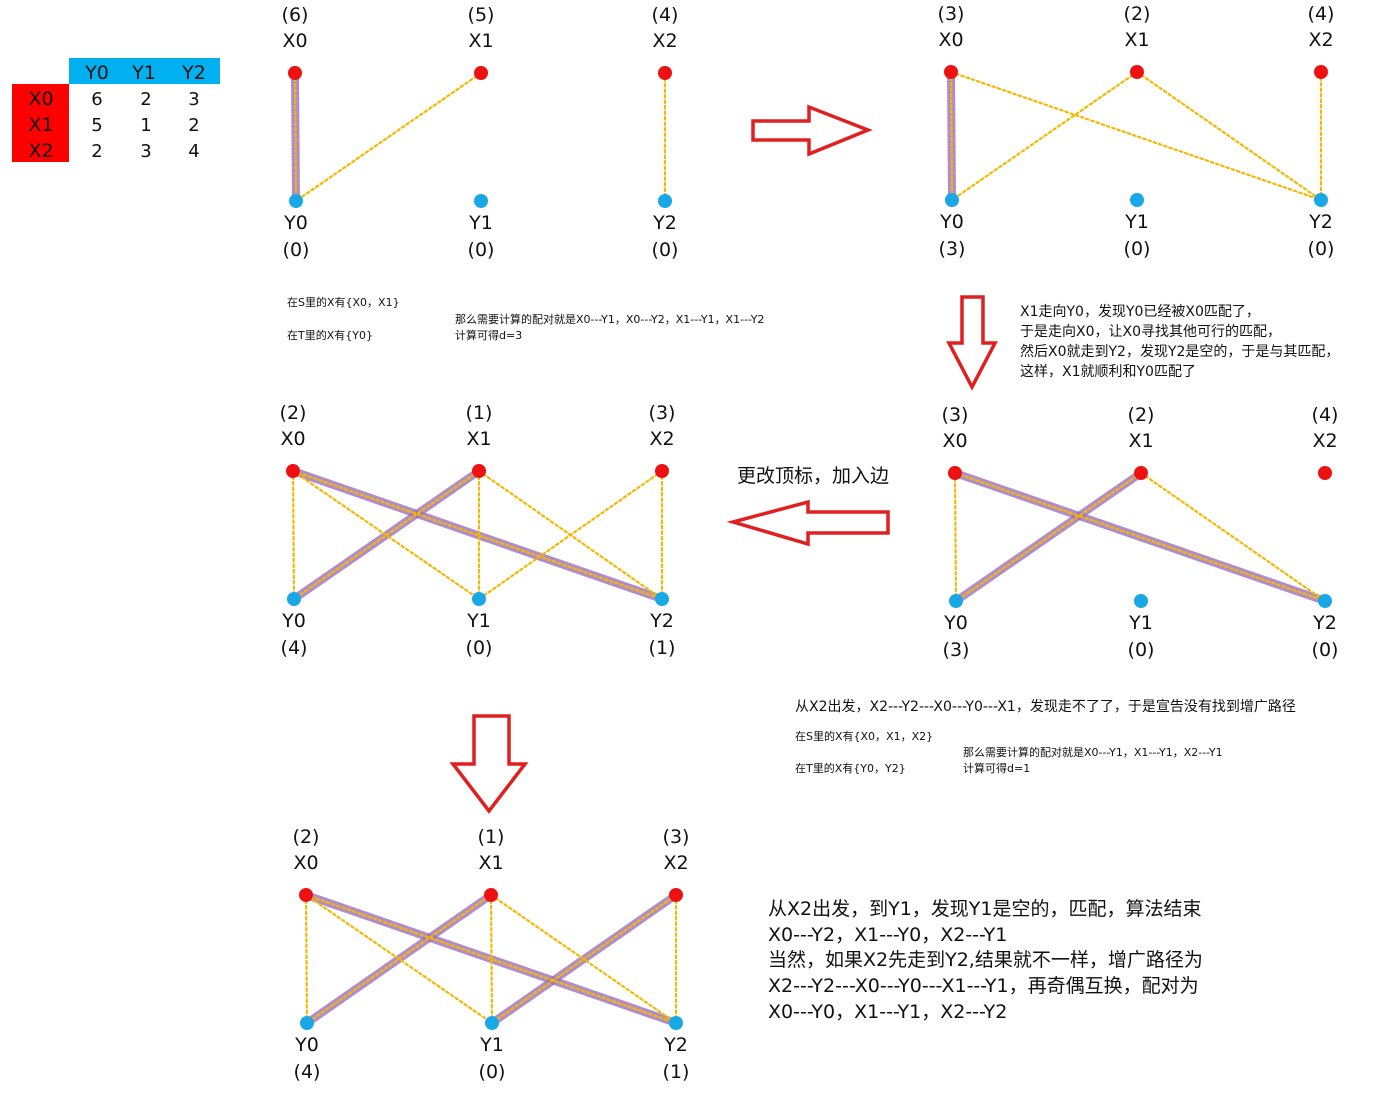 This screenshot has width=1397, height=1102. I want to click on table-cell: 5, so click(96, 125).